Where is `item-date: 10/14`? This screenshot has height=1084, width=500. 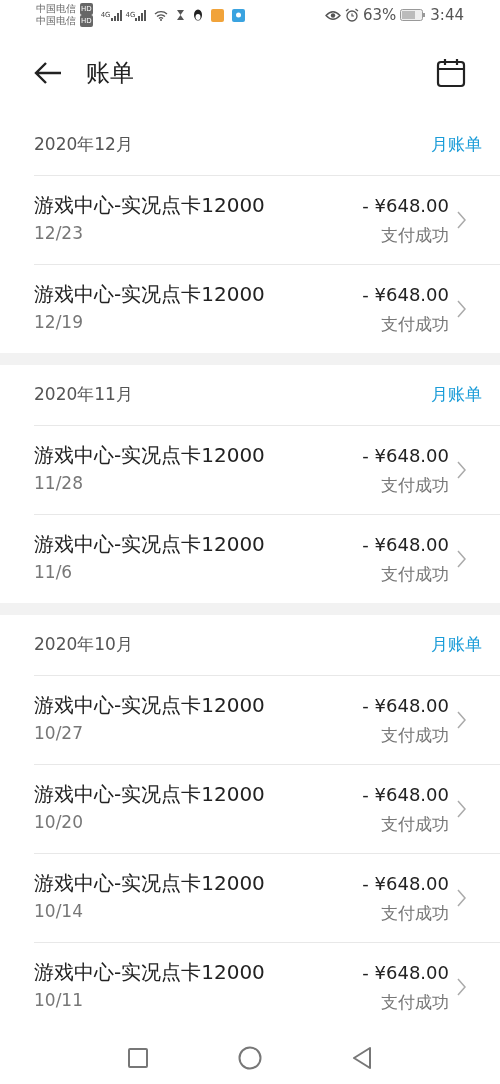 item-date: 10/14 is located at coordinates (59, 912).